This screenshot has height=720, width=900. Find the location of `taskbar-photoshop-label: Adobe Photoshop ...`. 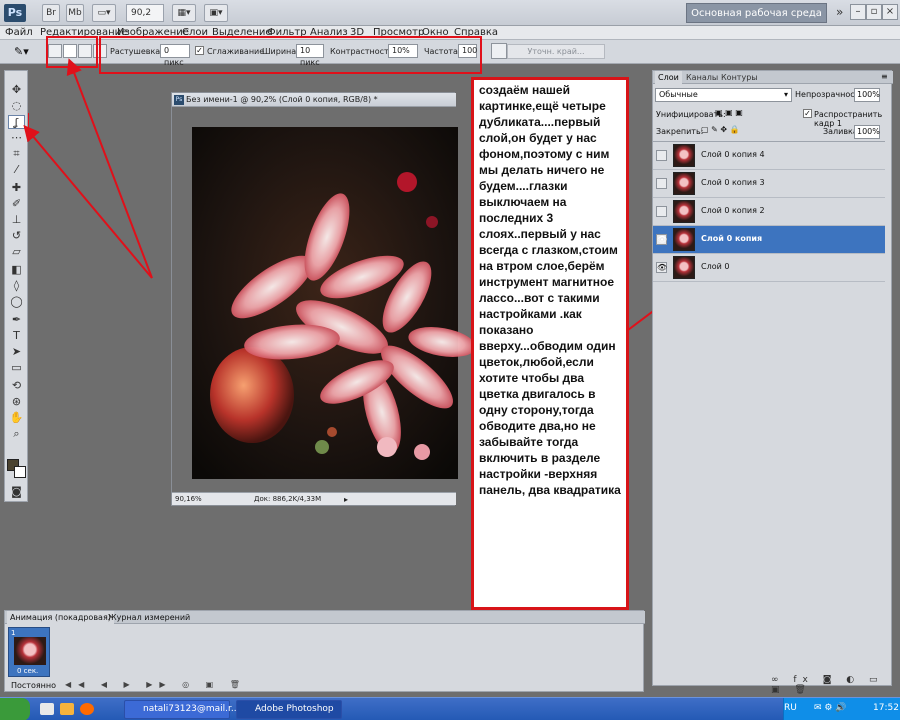

taskbar-photoshop-label: Adobe Photoshop ... is located at coordinates (294, 709).